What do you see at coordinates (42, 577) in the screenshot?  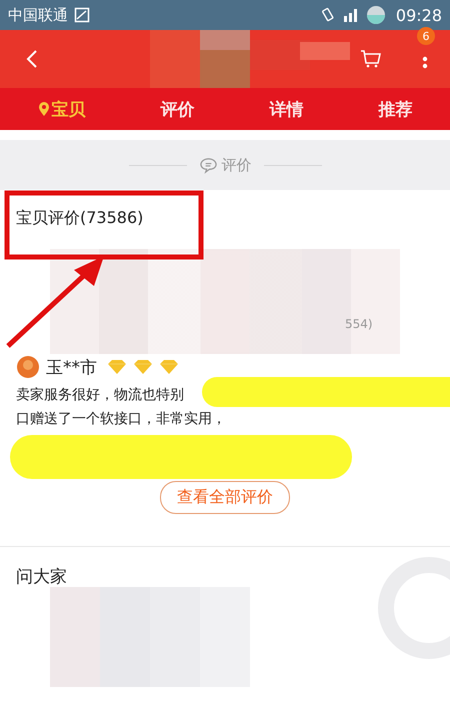 I see `questions-title: 问大家` at bounding box center [42, 577].